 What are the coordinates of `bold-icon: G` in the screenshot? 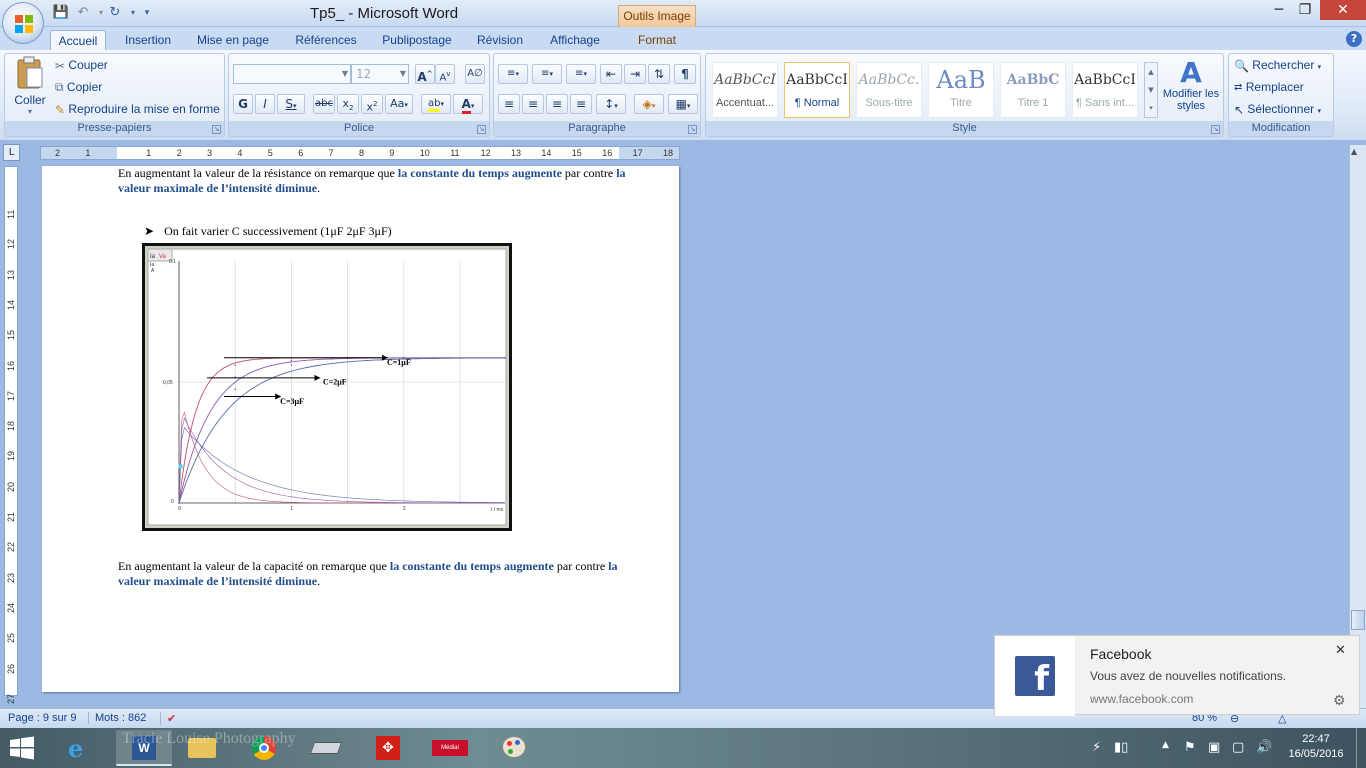 It's located at (243, 104).